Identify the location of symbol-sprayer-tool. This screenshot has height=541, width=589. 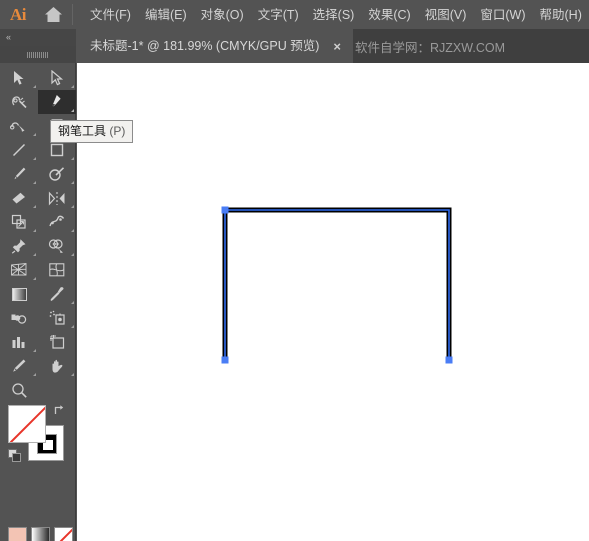
(57, 318).